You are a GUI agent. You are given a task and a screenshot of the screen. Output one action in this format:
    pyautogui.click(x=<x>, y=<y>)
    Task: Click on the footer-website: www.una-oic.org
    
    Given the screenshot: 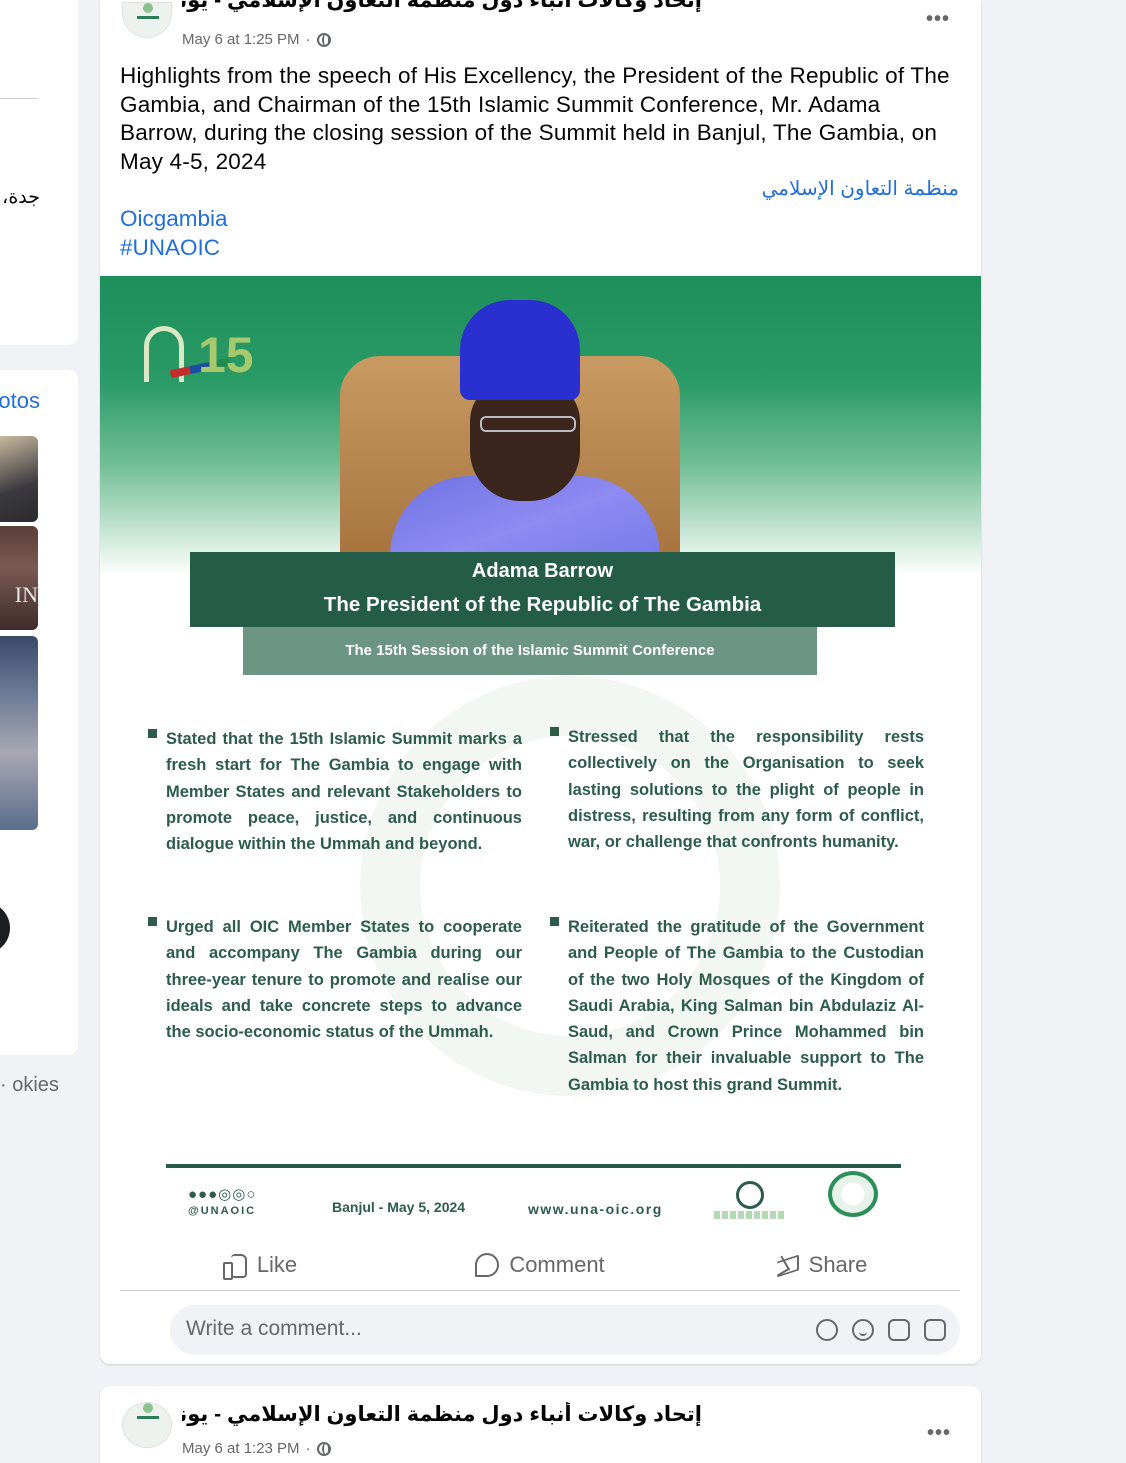 What is the action you would take?
    pyautogui.click(x=595, y=1209)
    